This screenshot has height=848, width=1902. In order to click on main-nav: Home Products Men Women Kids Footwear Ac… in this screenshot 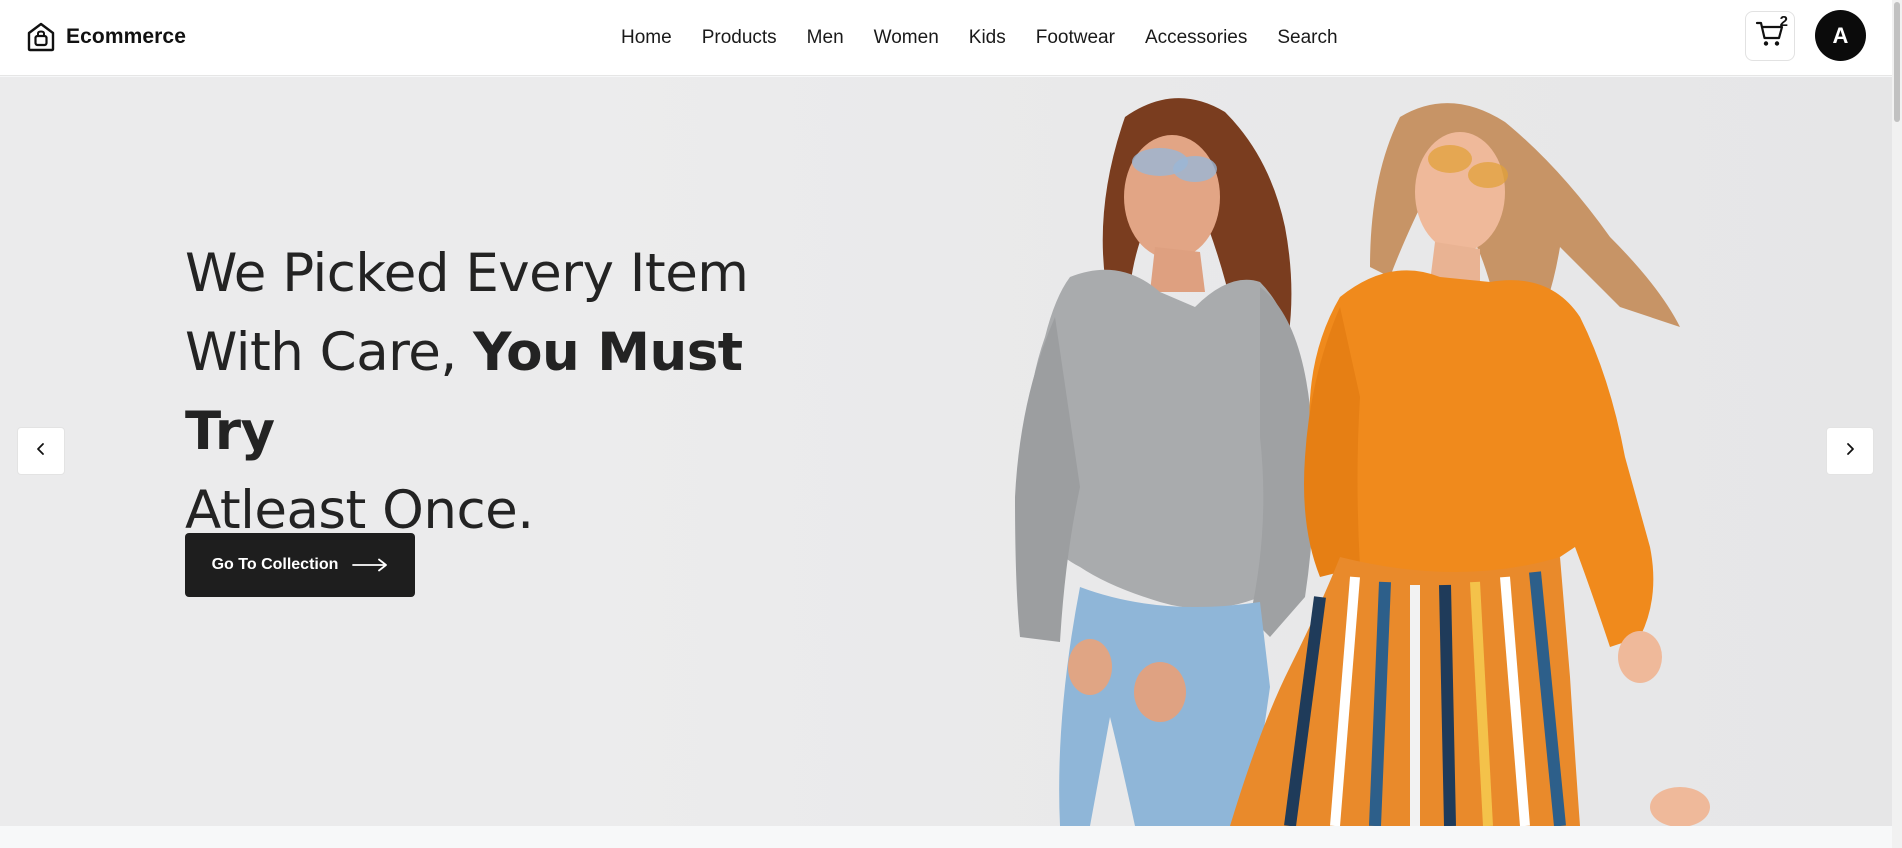, I will do `click(979, 38)`.